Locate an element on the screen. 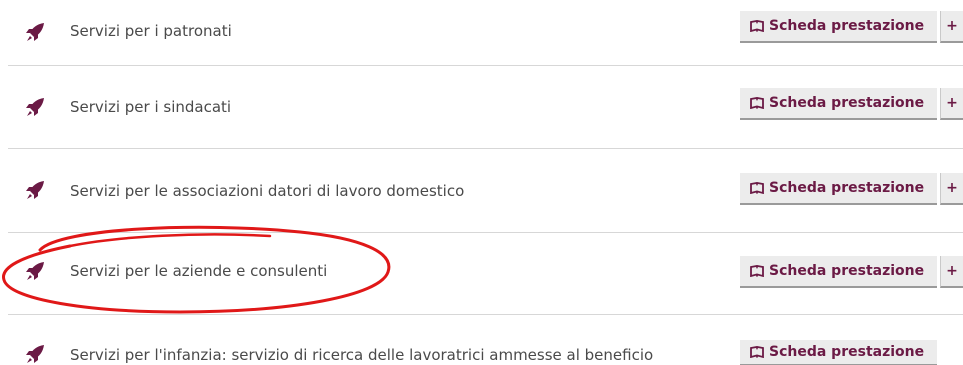  service-label: Servizi per i sindacati is located at coordinates (150, 107).